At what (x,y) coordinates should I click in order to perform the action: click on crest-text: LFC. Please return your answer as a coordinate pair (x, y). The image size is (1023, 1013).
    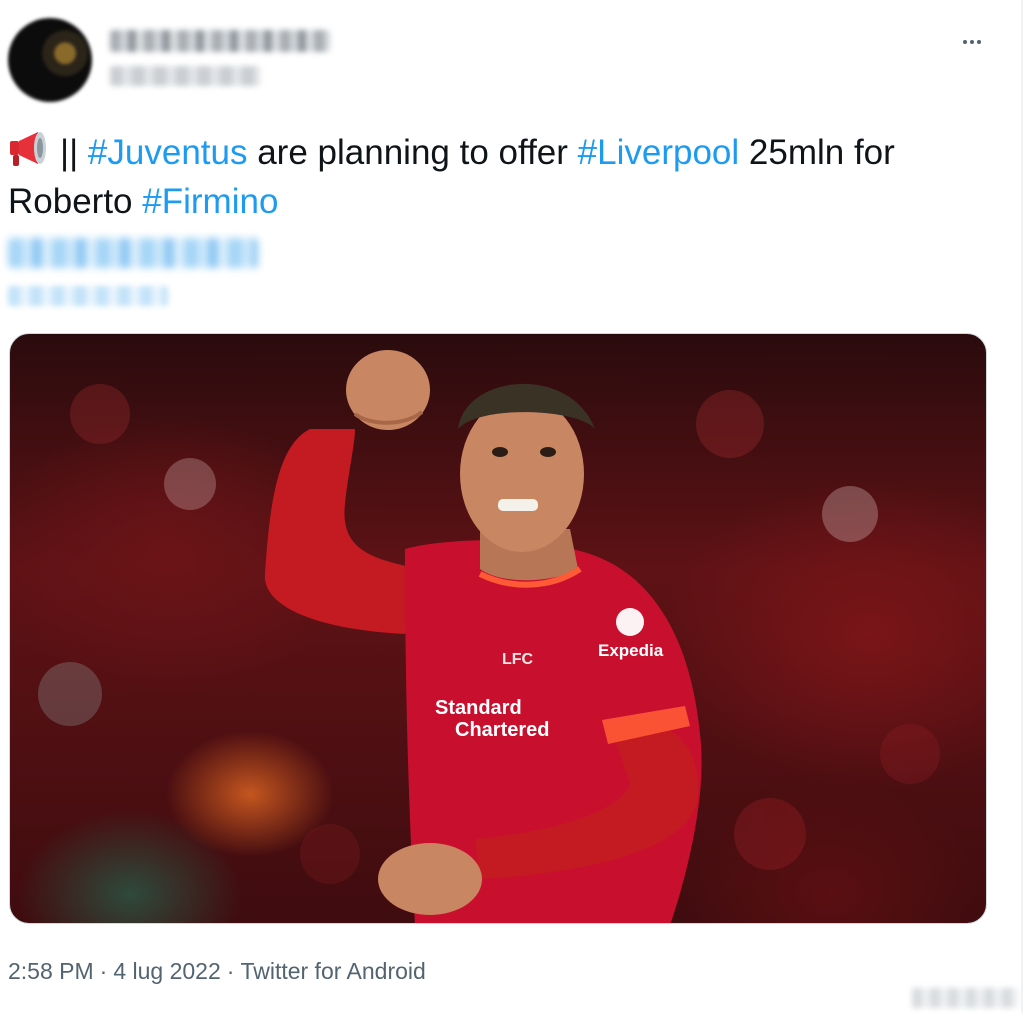
    Looking at the image, I should click on (518, 659).